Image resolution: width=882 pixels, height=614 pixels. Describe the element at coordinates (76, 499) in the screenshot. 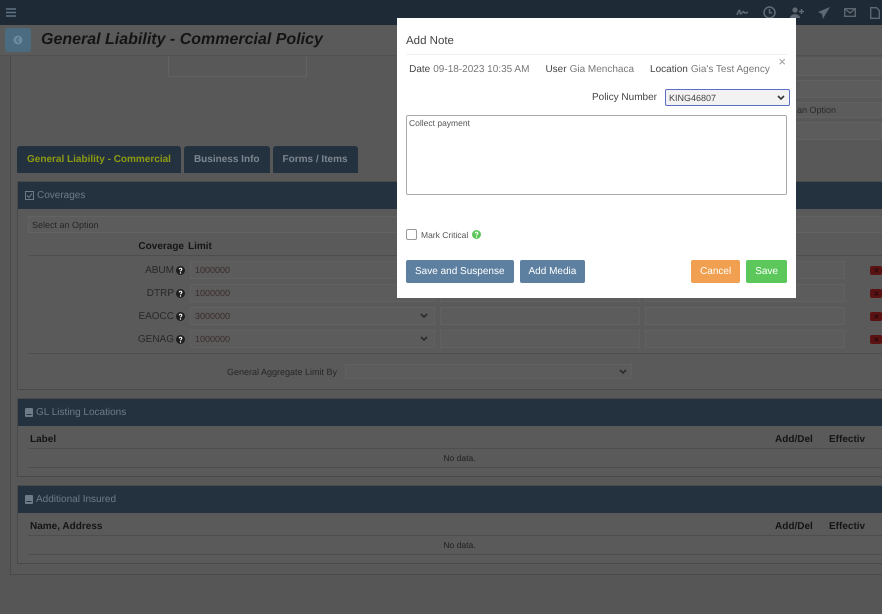

I see `panel-title: Additional Insured` at that location.